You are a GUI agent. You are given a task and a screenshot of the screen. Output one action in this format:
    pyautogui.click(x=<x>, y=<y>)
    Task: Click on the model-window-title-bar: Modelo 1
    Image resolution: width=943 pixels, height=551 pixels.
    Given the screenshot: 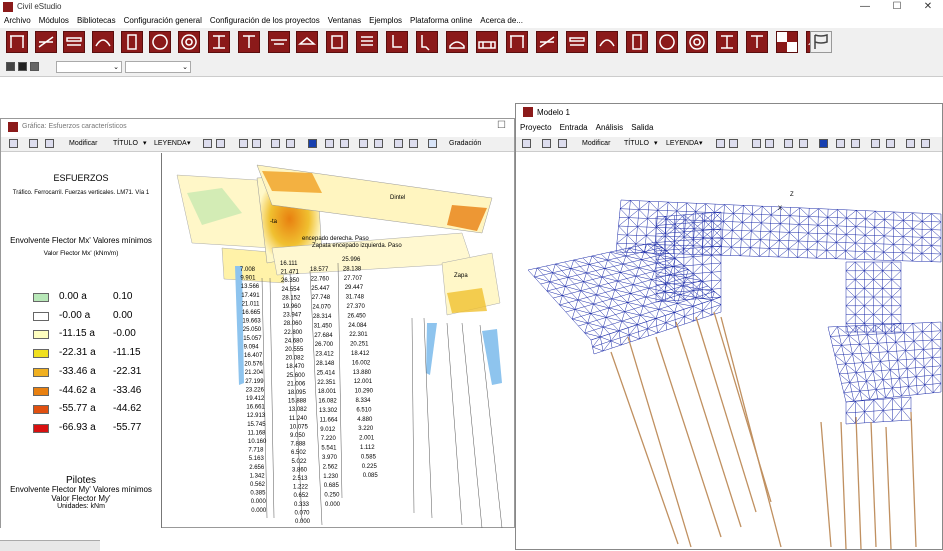 What is the action you would take?
    pyautogui.click(x=729, y=112)
    